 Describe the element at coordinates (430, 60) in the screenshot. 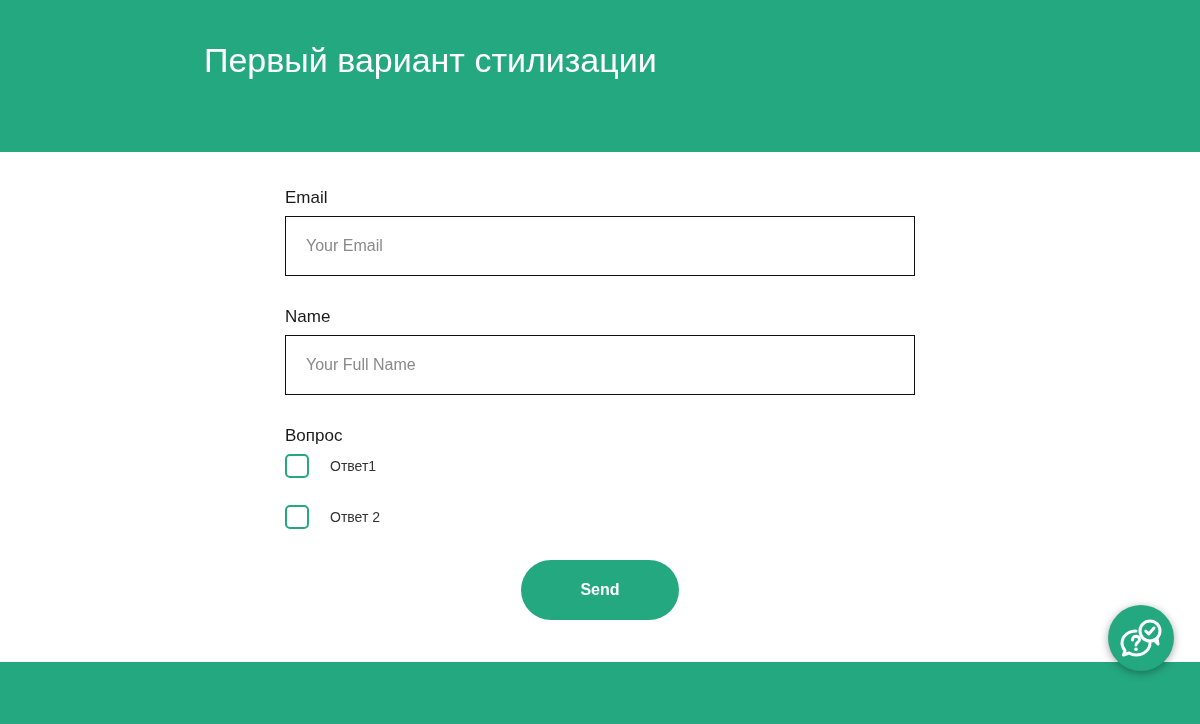

I see `page-title: Первый вариант стилизации` at that location.